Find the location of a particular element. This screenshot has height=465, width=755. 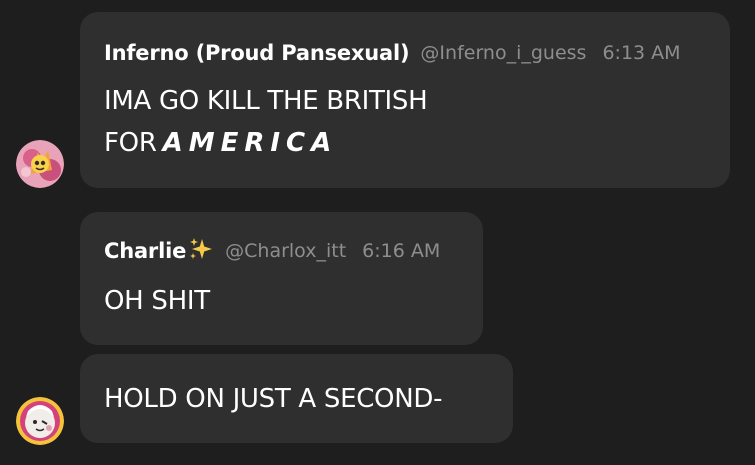

message-emphasis-text: AMERICA is located at coordinates (250, 143).